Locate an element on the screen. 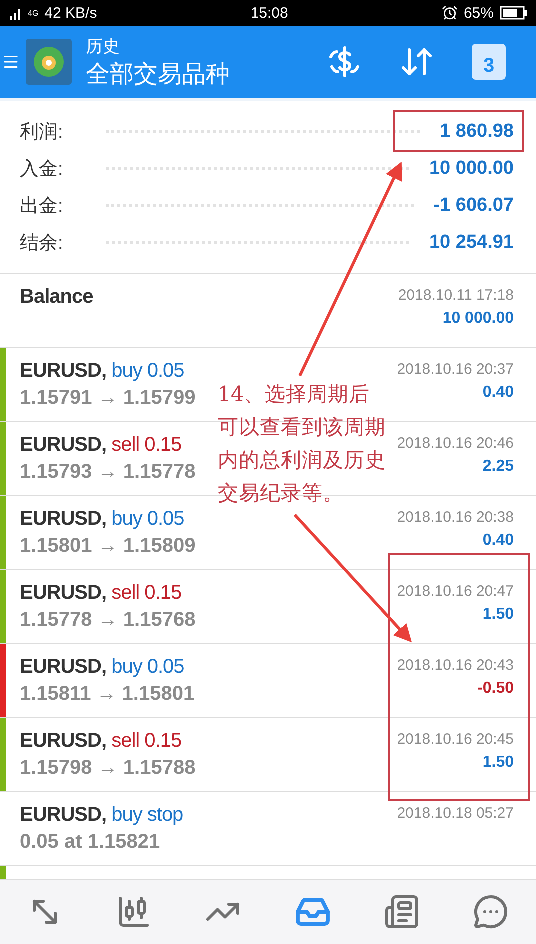 This screenshot has height=944, width=536. summary-label: 入金: is located at coordinates (42, 170).